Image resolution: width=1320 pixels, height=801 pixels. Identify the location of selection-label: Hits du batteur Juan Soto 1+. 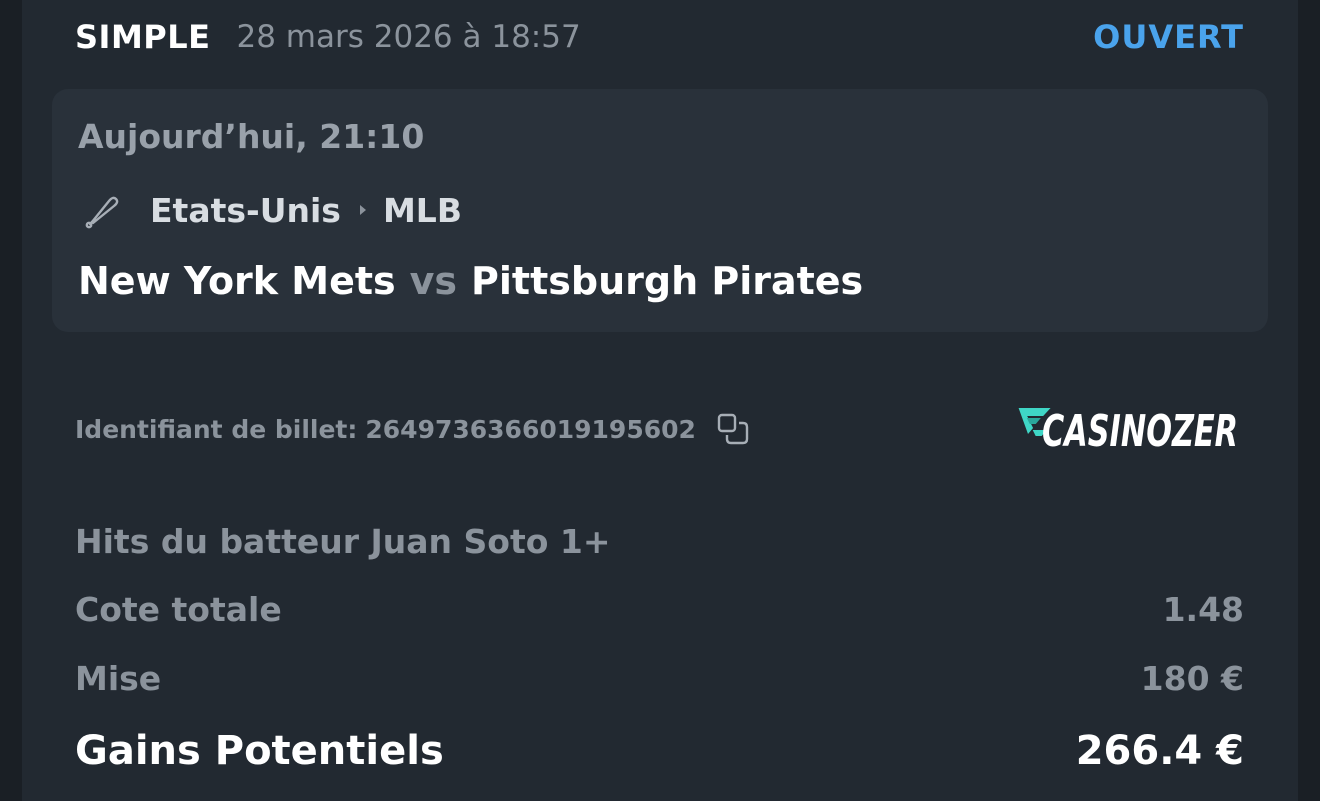
(343, 541).